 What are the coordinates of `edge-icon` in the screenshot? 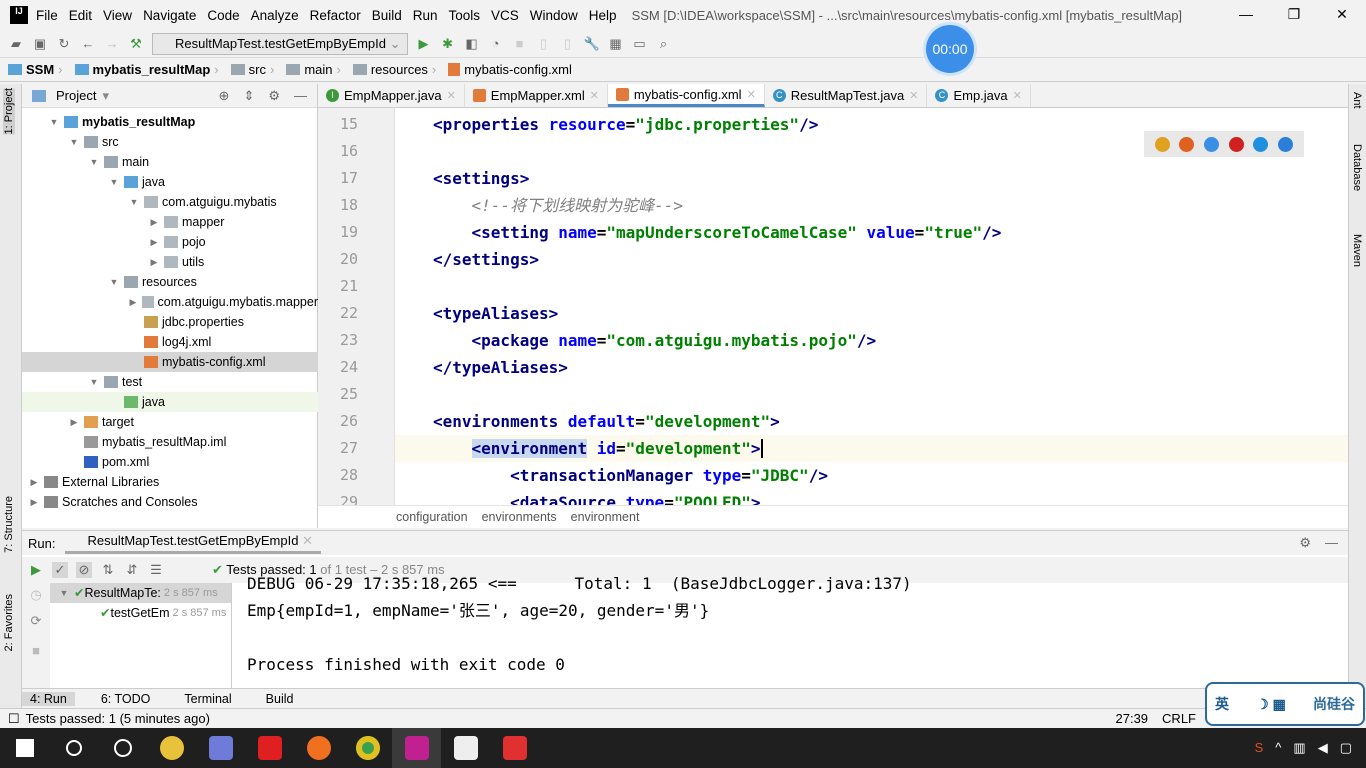 It's located at (1286, 144).